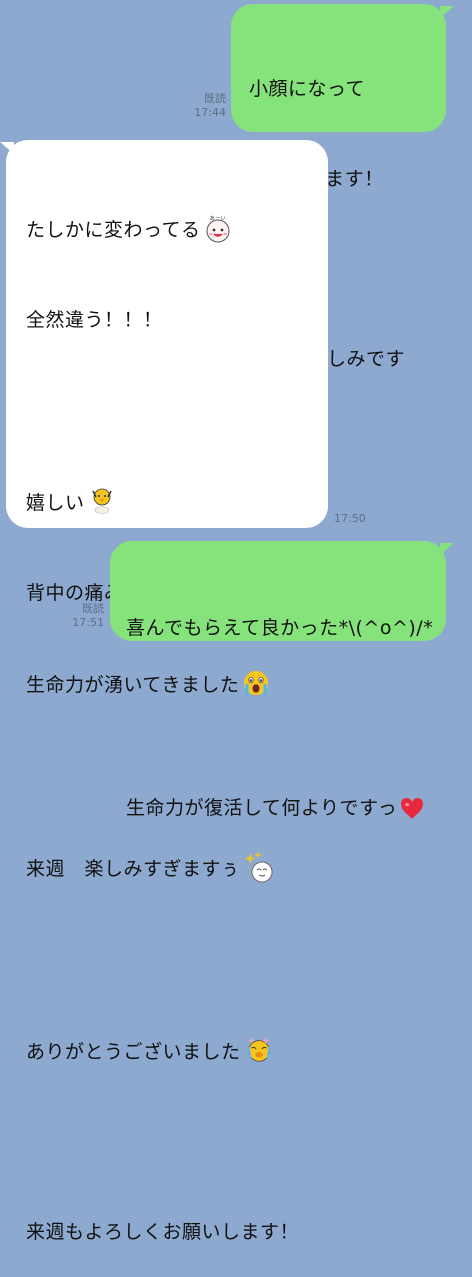  I want to click on outgoing-message-bubble: 小顔になって 若返ってます！ 来週が楽しみです, so click(338, 202).